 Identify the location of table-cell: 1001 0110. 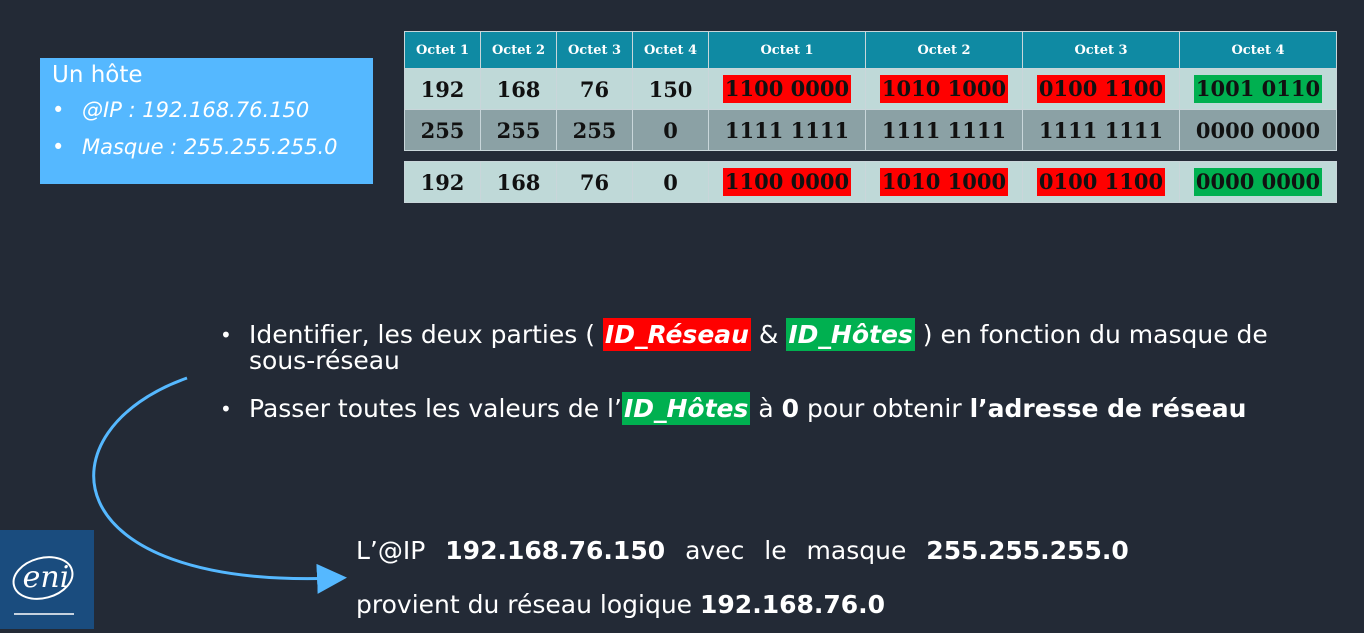
(1258, 89).